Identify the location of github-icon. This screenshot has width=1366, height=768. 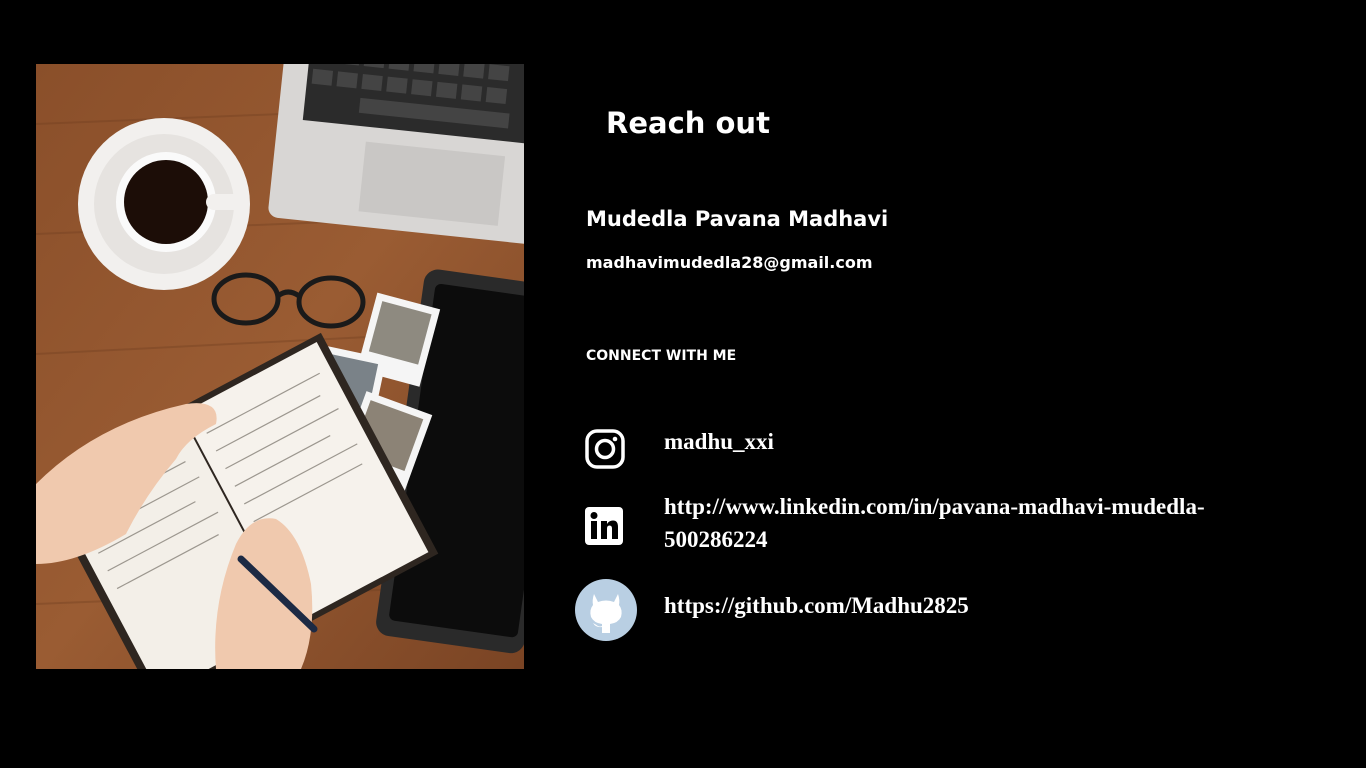
(606, 612).